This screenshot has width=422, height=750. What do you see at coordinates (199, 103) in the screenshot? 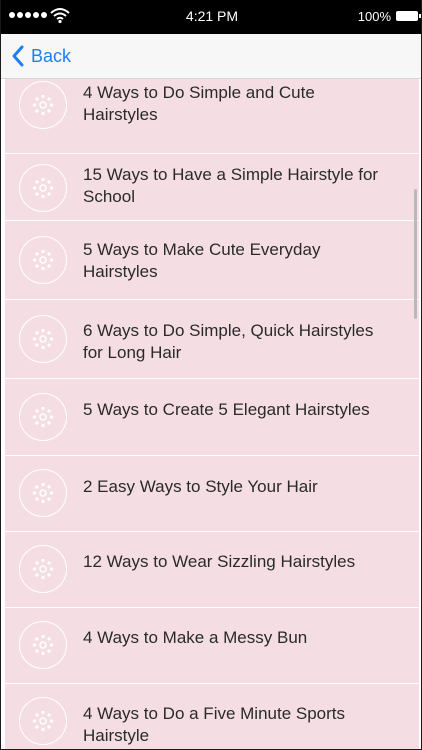
I see `list-item-title: 4 Ways to Do Simple and Cute Hairstyles` at bounding box center [199, 103].